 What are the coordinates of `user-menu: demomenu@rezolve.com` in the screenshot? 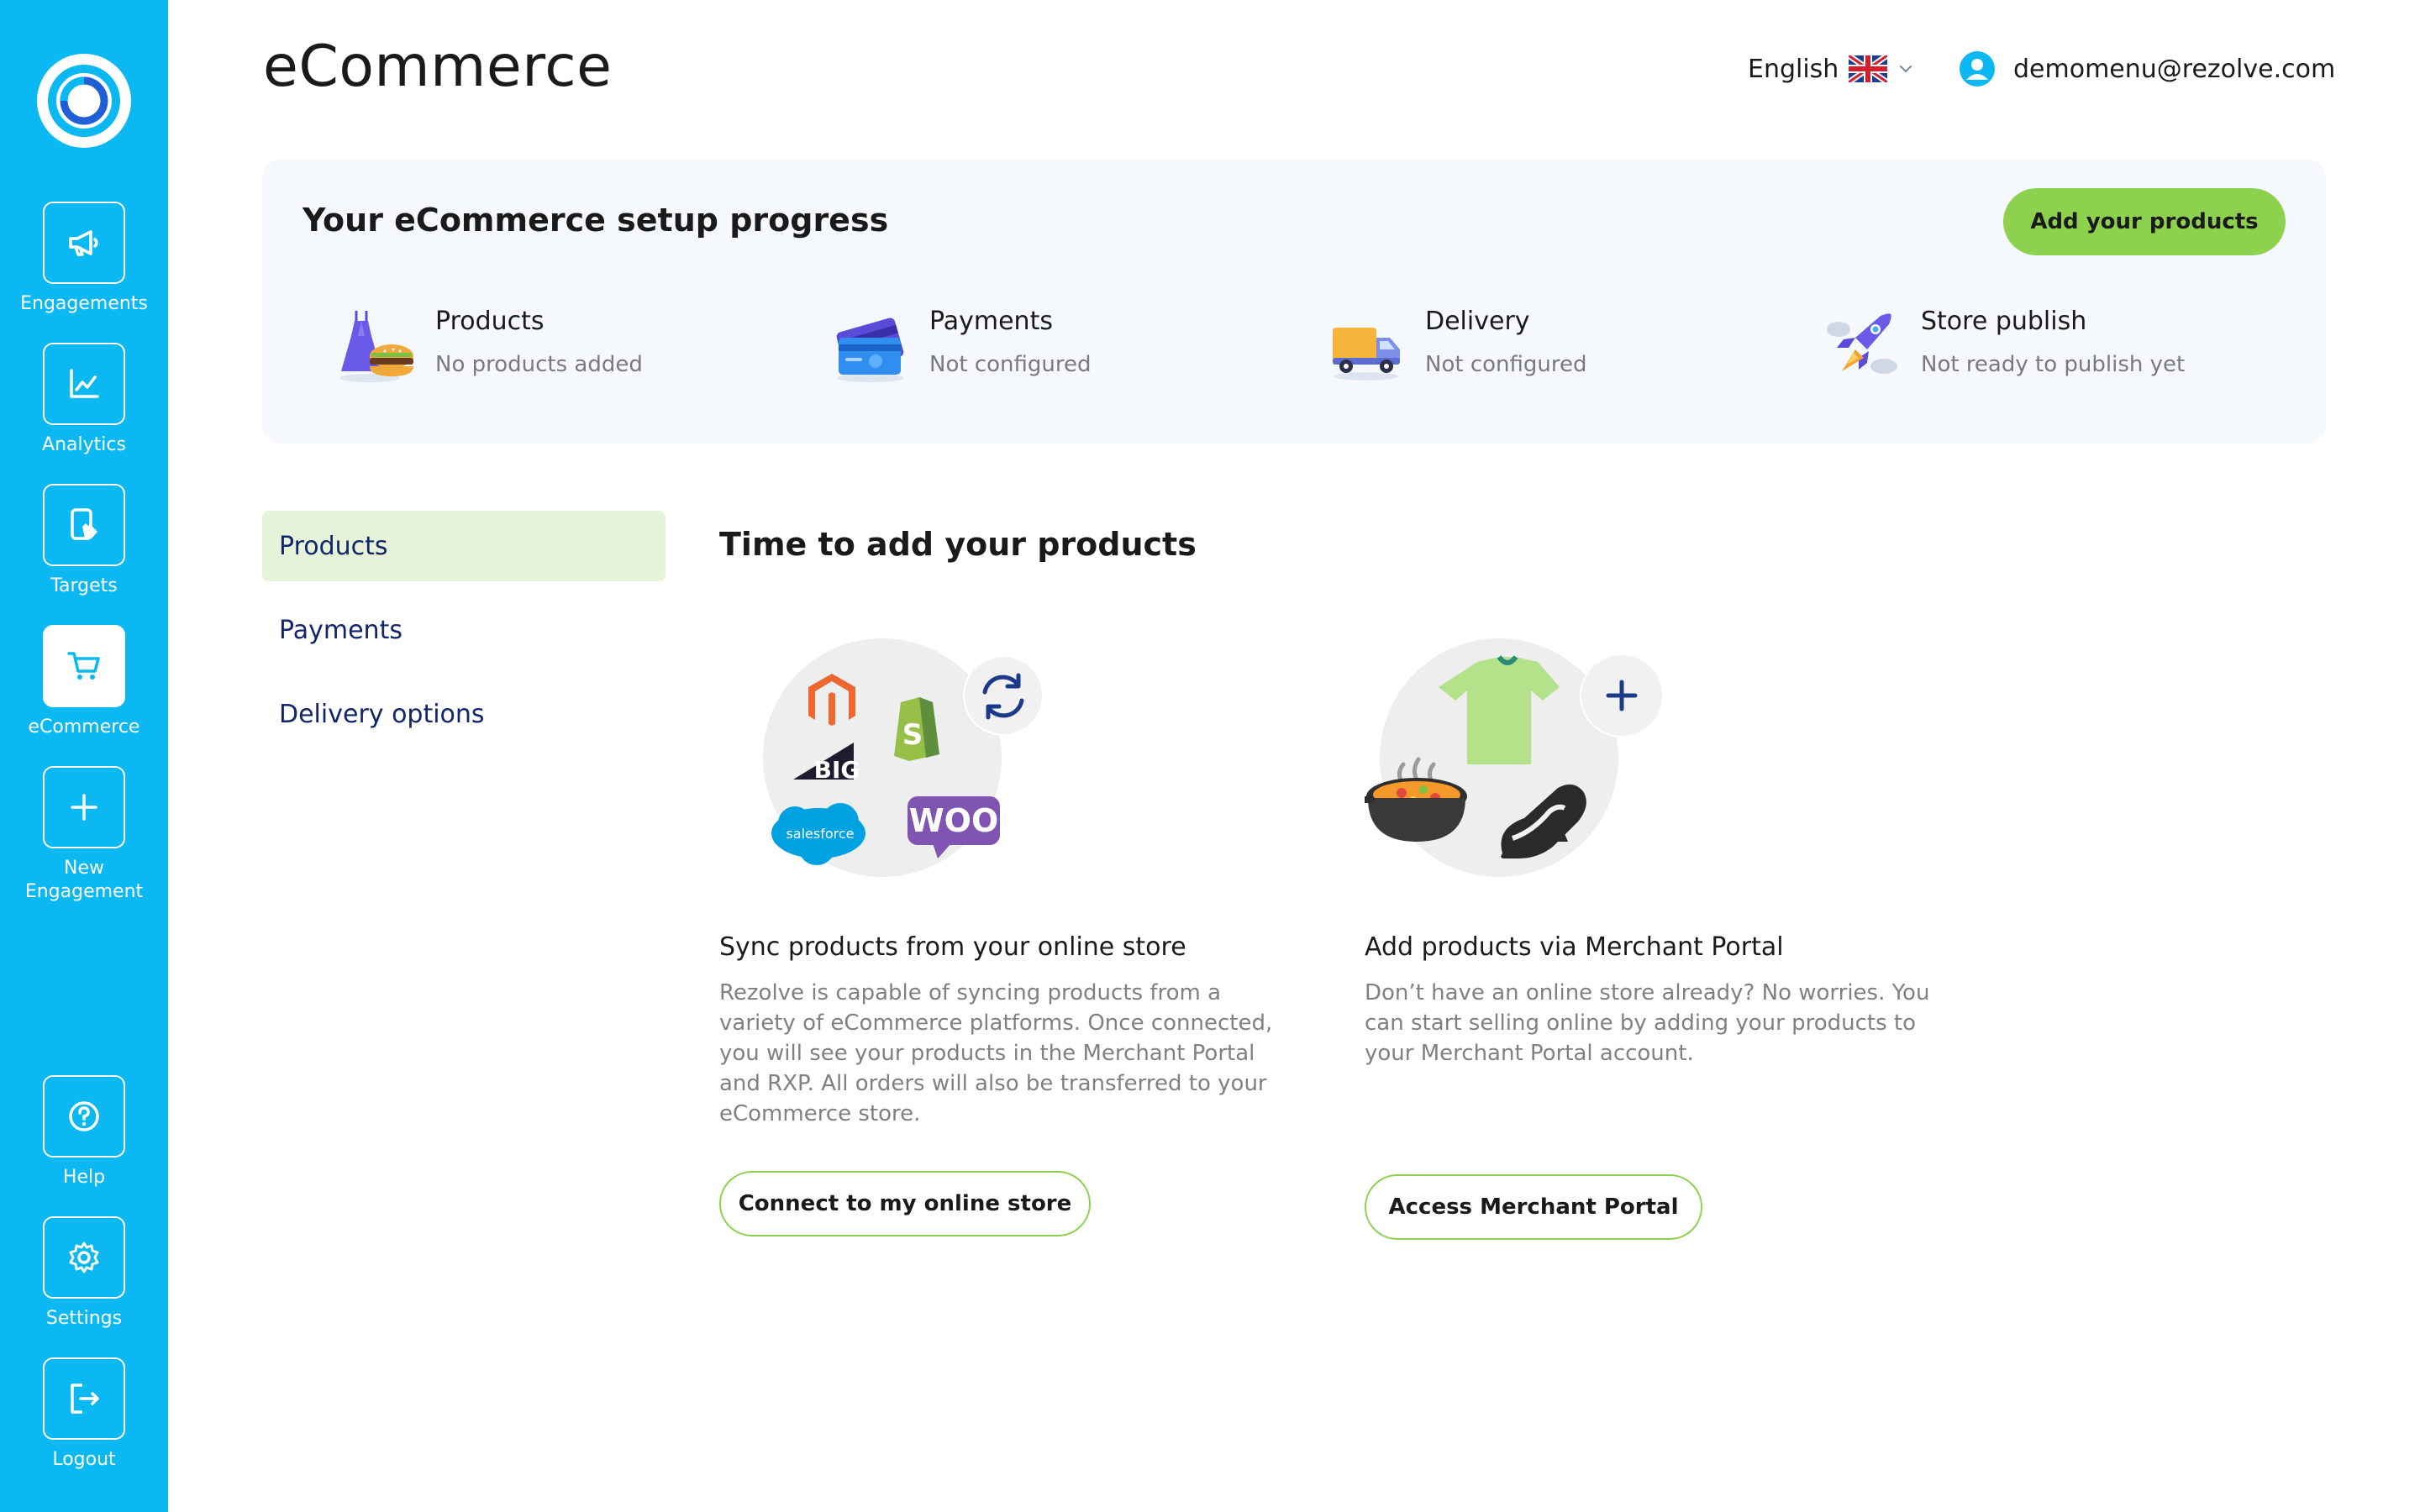 It's located at (2147, 69).